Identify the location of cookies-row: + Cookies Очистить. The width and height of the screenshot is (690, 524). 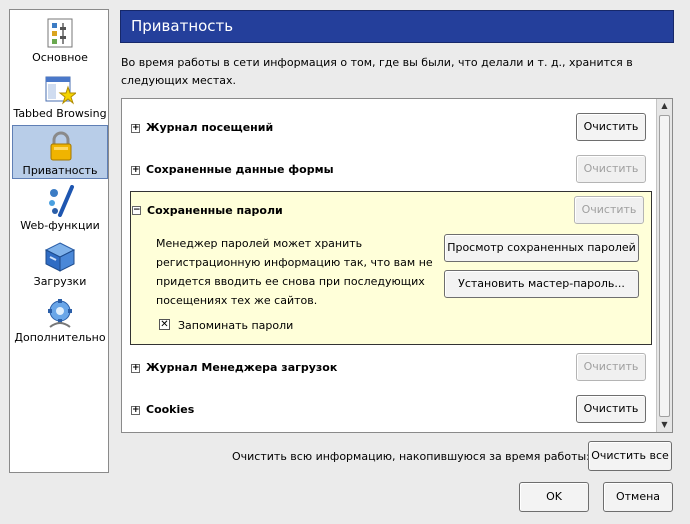
(390, 411).